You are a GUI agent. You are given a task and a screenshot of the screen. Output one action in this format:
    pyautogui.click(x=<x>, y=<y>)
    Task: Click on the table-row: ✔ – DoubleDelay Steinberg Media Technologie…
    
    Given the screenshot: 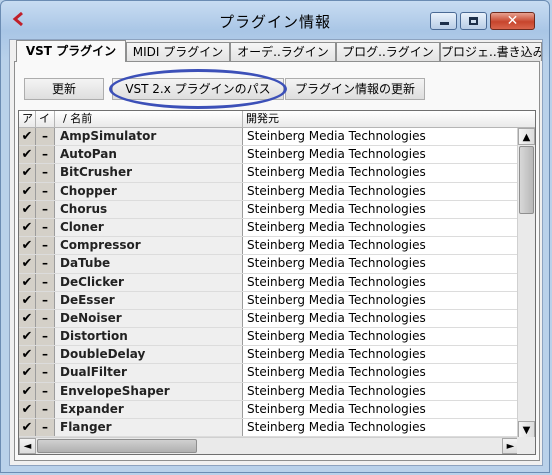 What is the action you would take?
    pyautogui.click(x=268, y=355)
    